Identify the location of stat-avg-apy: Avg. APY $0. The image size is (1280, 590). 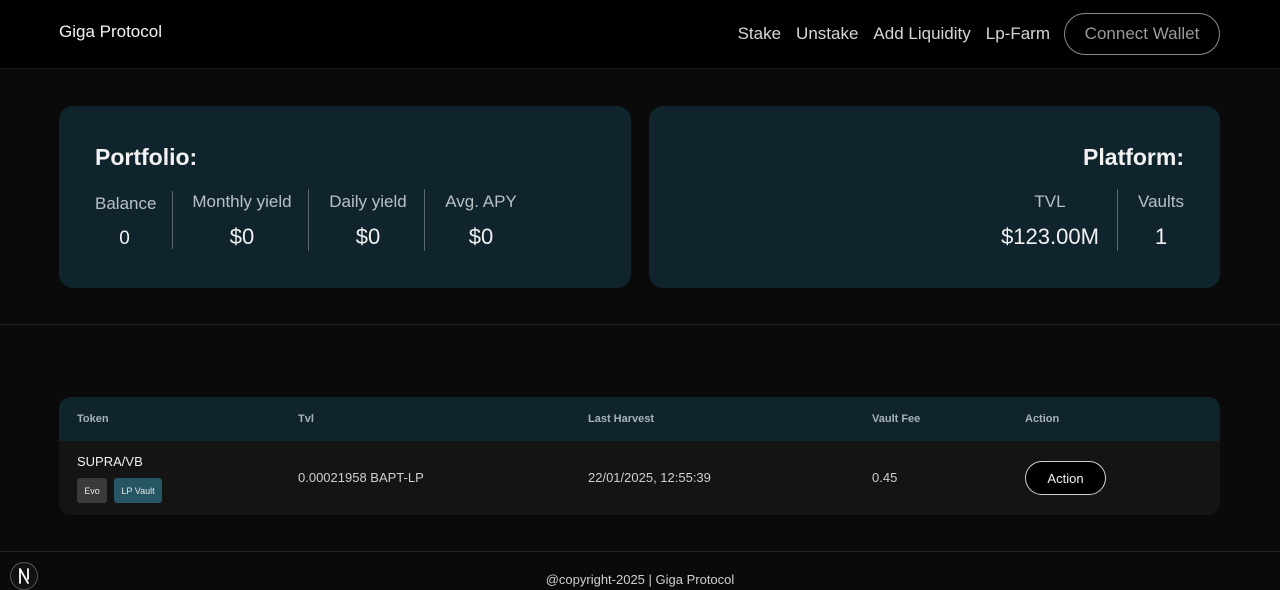
(481, 221).